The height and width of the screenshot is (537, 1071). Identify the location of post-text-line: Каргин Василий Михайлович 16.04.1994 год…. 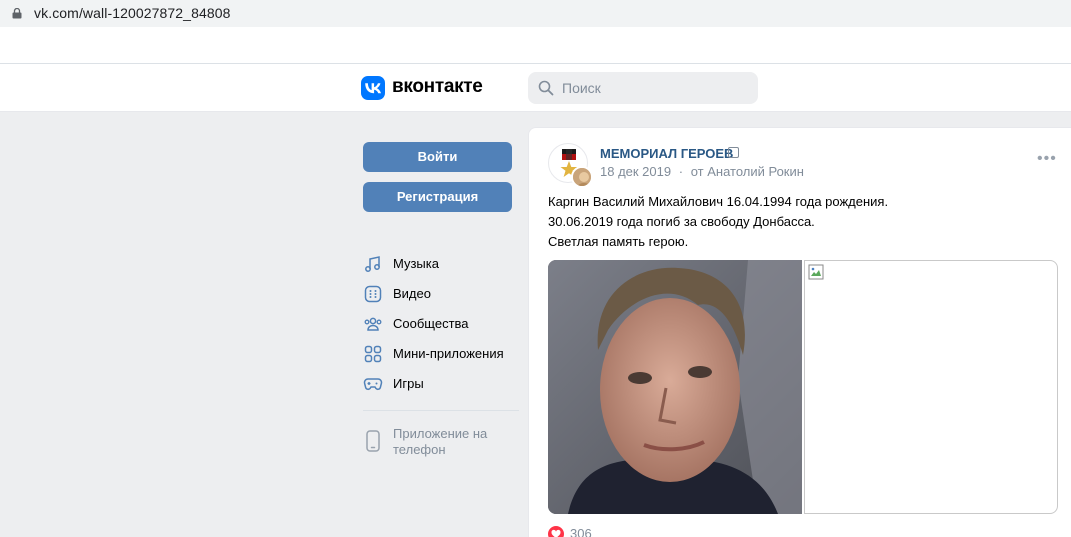
(718, 201).